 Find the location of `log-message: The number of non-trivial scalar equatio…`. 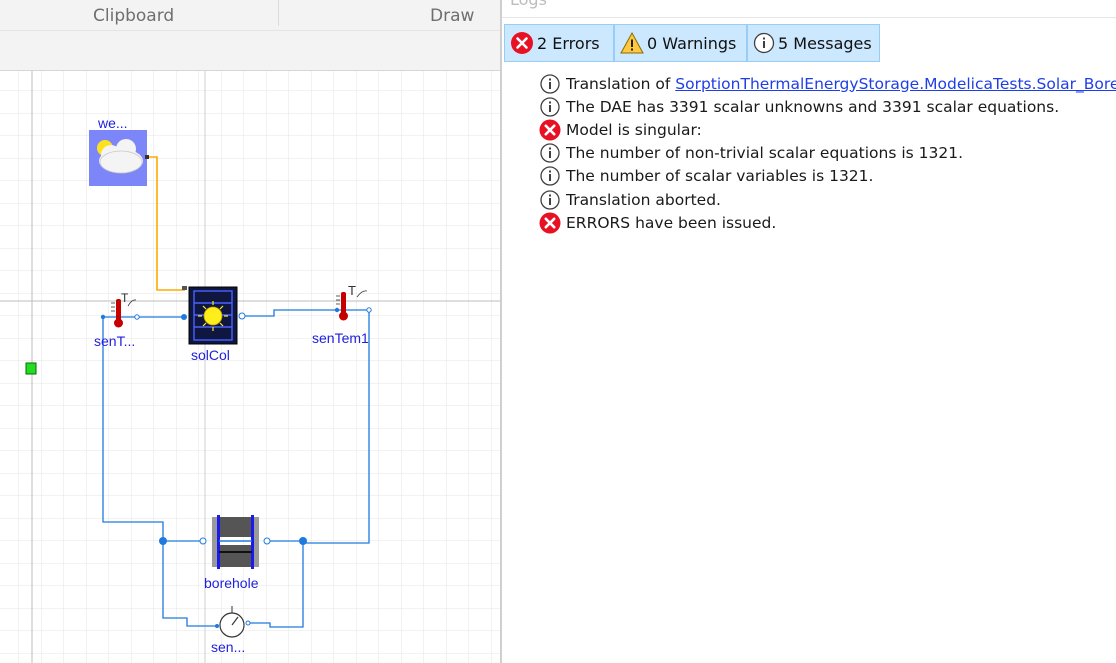

log-message: The number of non-trivial scalar equatio… is located at coordinates (827, 153).